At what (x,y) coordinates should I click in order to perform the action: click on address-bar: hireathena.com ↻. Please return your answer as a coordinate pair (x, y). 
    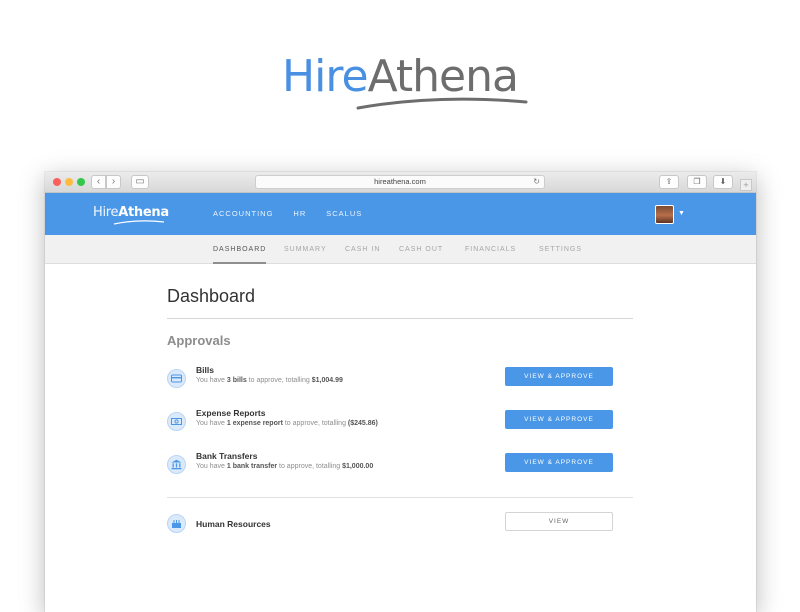
    Looking at the image, I should click on (400, 182).